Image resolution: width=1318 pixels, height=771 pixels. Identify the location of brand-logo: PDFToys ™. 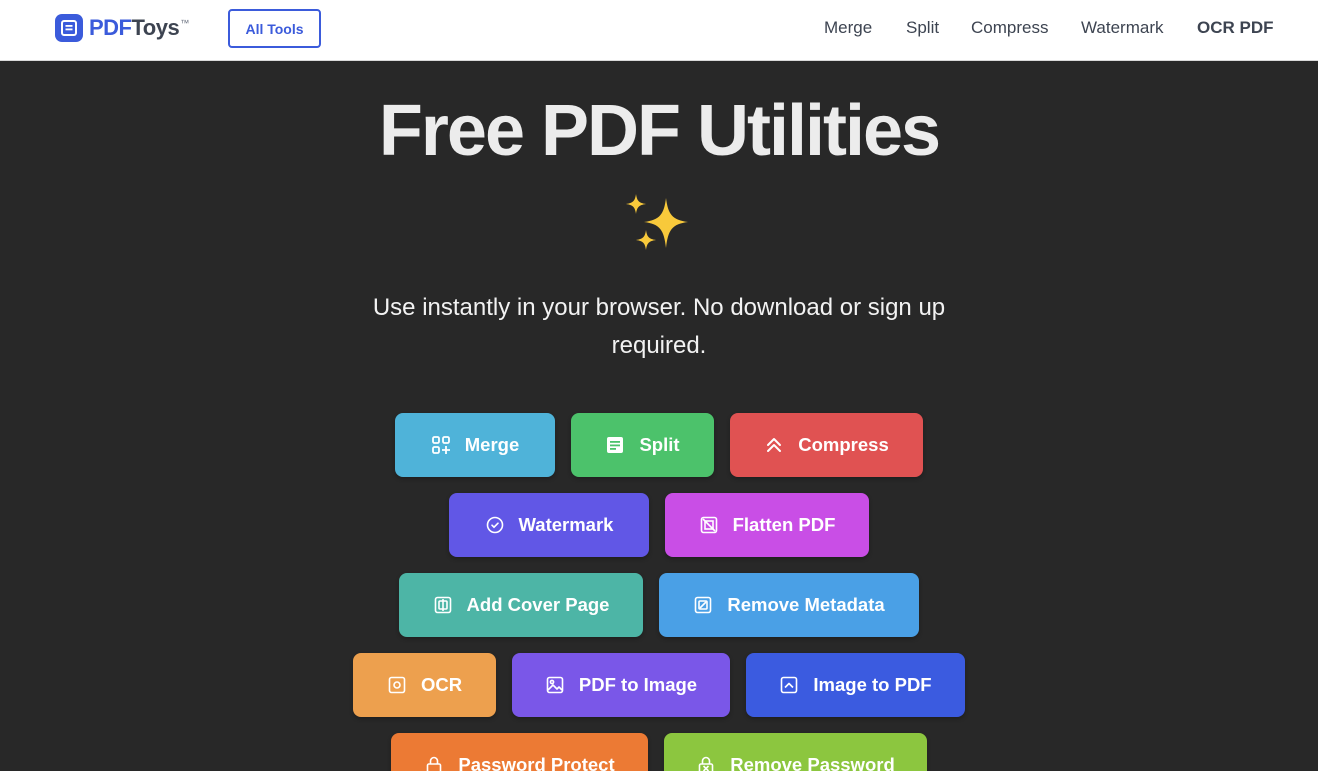
(122, 28).